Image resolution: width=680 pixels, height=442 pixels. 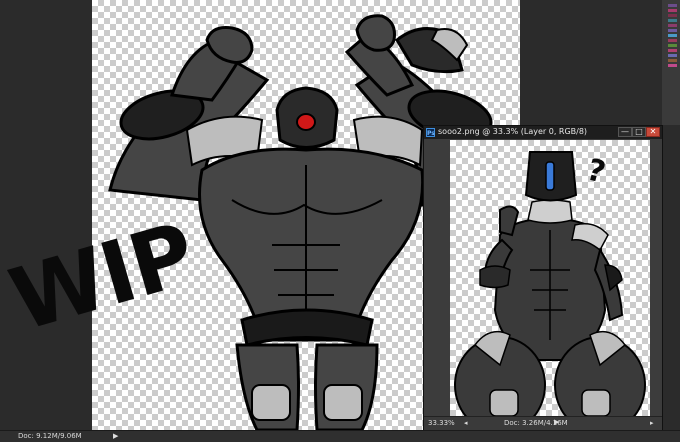 What do you see at coordinates (430, 132) in the screenshot?
I see `photoshop-icon: Ps` at bounding box center [430, 132].